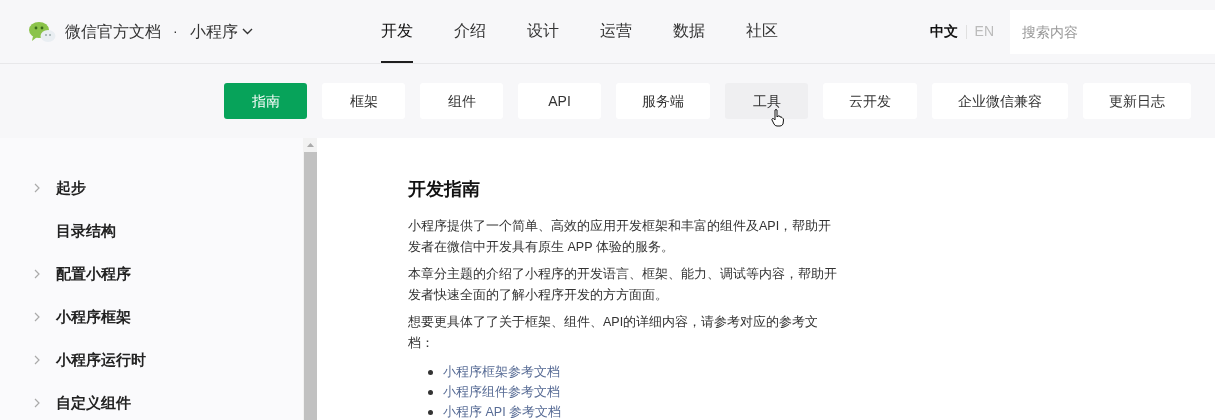 This screenshot has height=420, width=1215. Describe the element at coordinates (151, 403) in the screenshot. I see `sidebar-item: 自定义组件` at that location.